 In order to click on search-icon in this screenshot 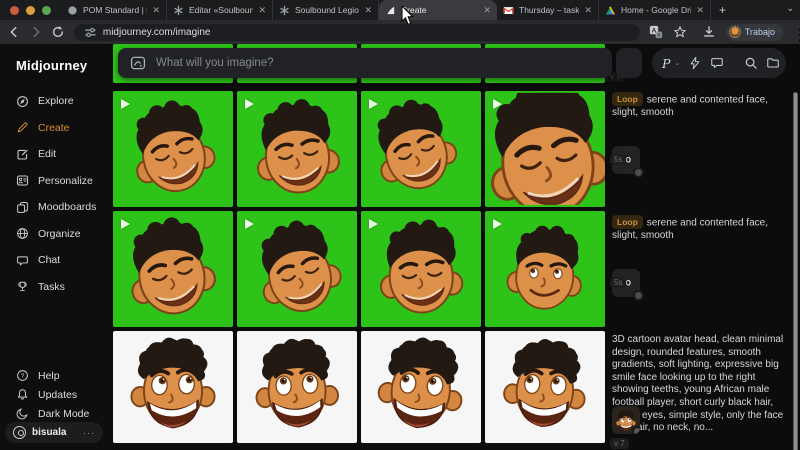, I will do `click(751, 63)`.